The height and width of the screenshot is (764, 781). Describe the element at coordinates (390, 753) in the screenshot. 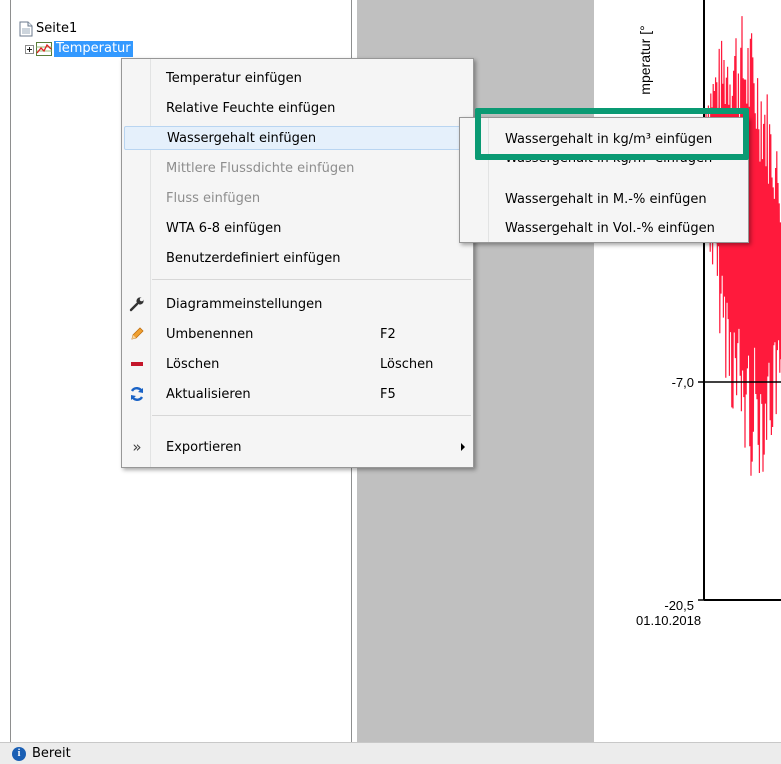

I see `status-bar: i Bereit` at that location.